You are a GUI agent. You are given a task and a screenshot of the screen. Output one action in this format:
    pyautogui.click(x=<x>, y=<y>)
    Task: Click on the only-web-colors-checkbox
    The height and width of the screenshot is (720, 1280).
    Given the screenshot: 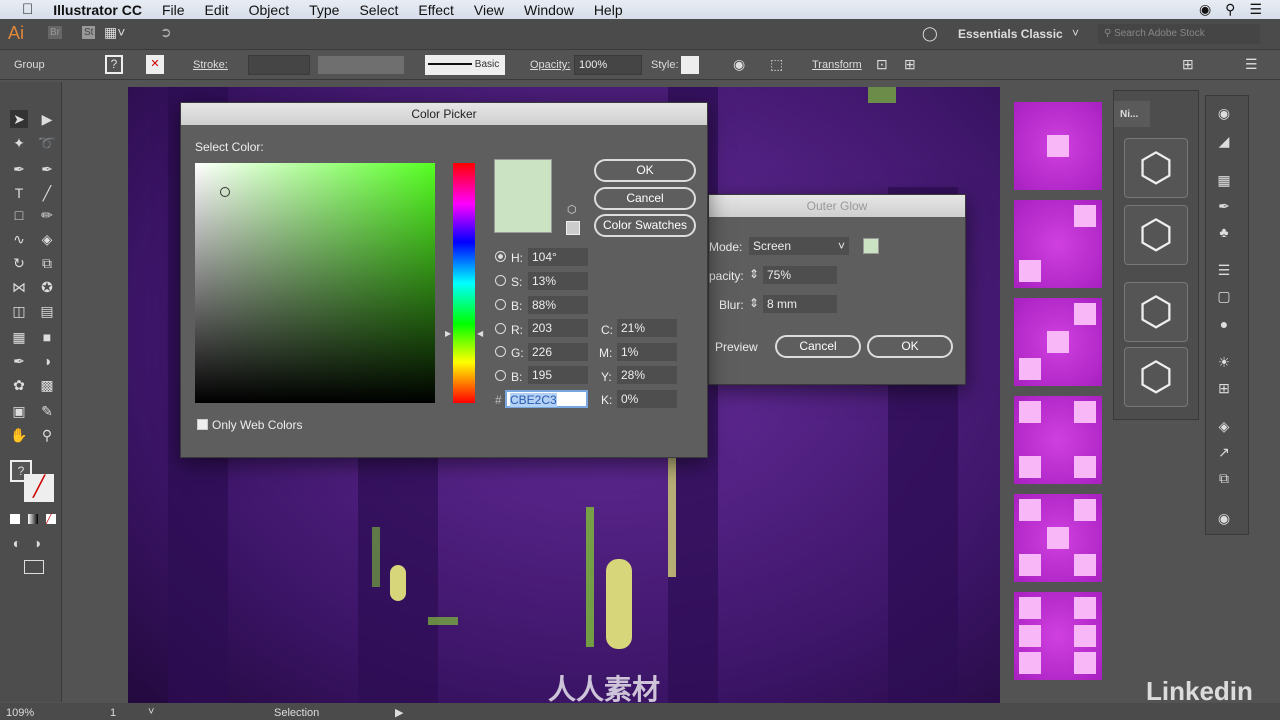 What is the action you would take?
    pyautogui.click(x=202, y=424)
    